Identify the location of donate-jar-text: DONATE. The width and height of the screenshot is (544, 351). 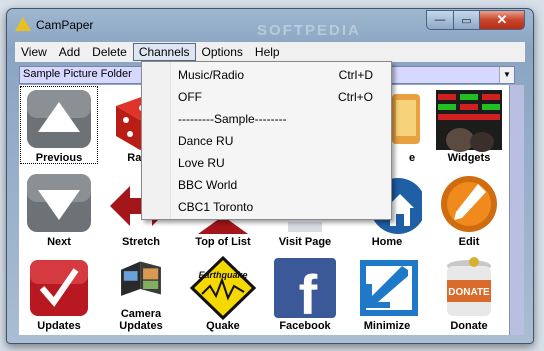
(469, 292).